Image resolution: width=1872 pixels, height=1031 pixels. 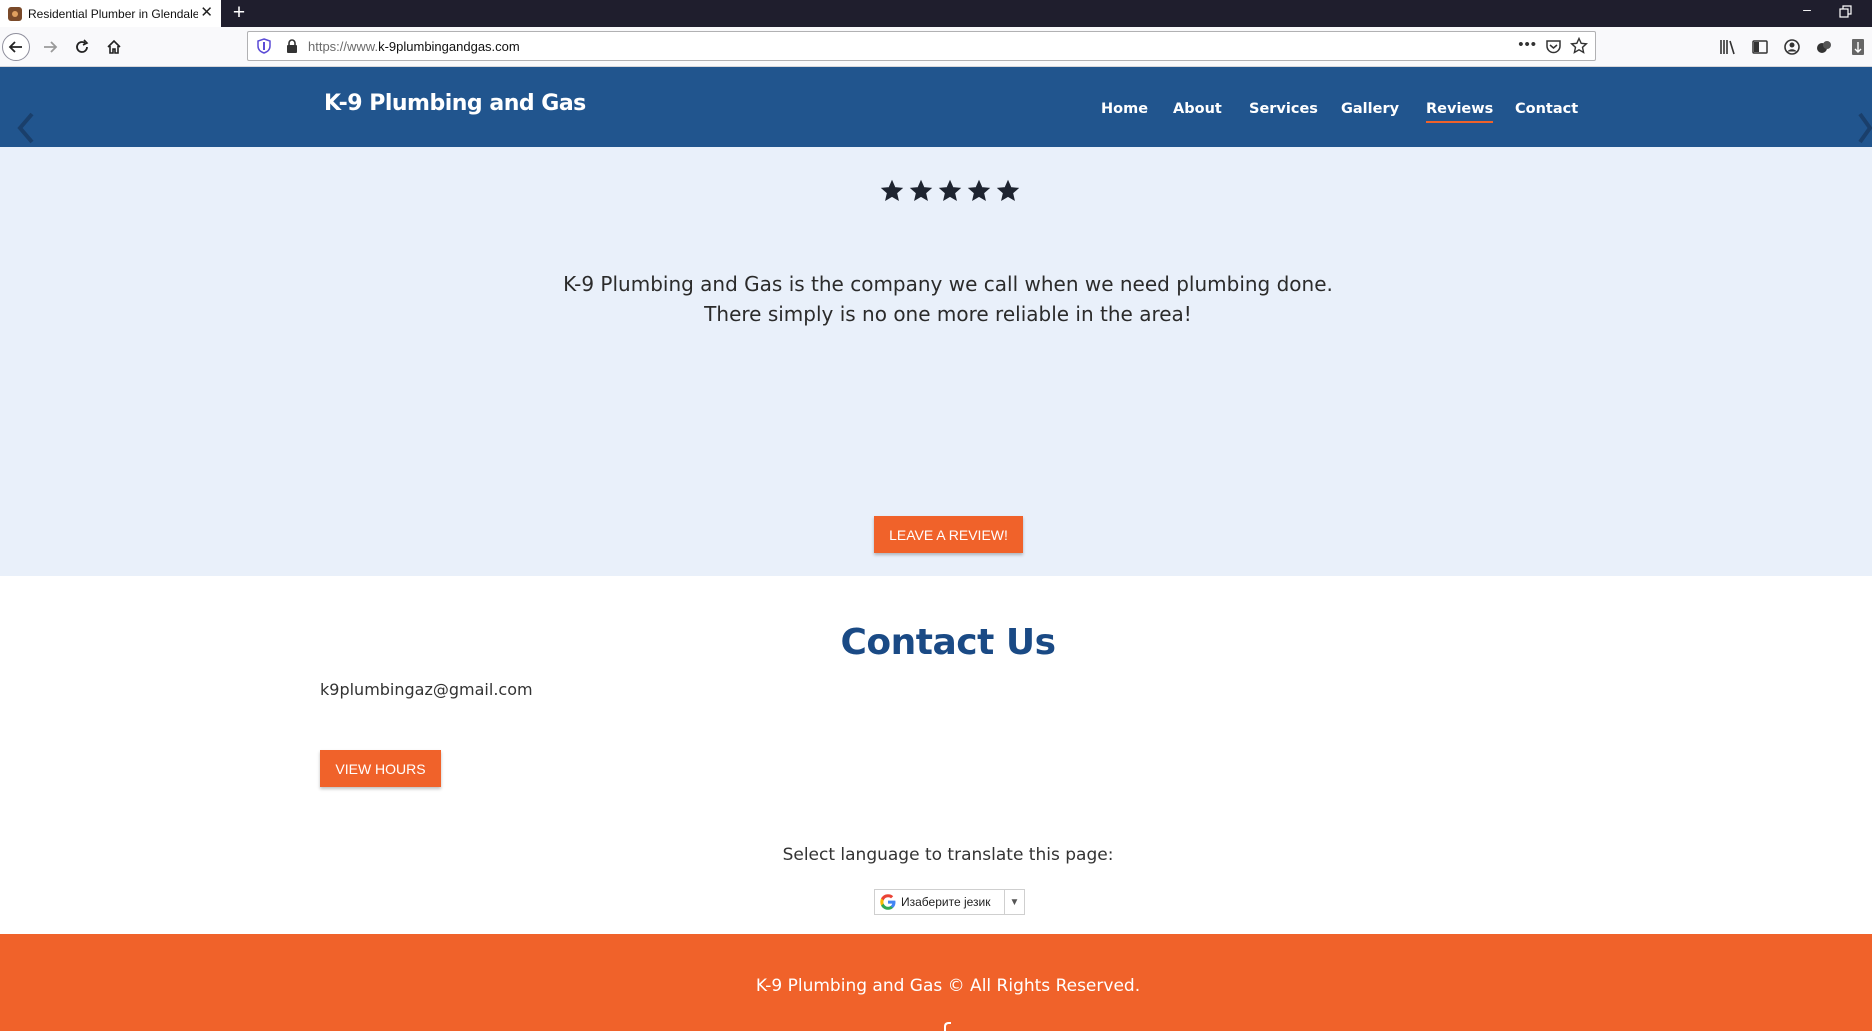 I want to click on url-prefix: https://www., so click(x=343, y=46).